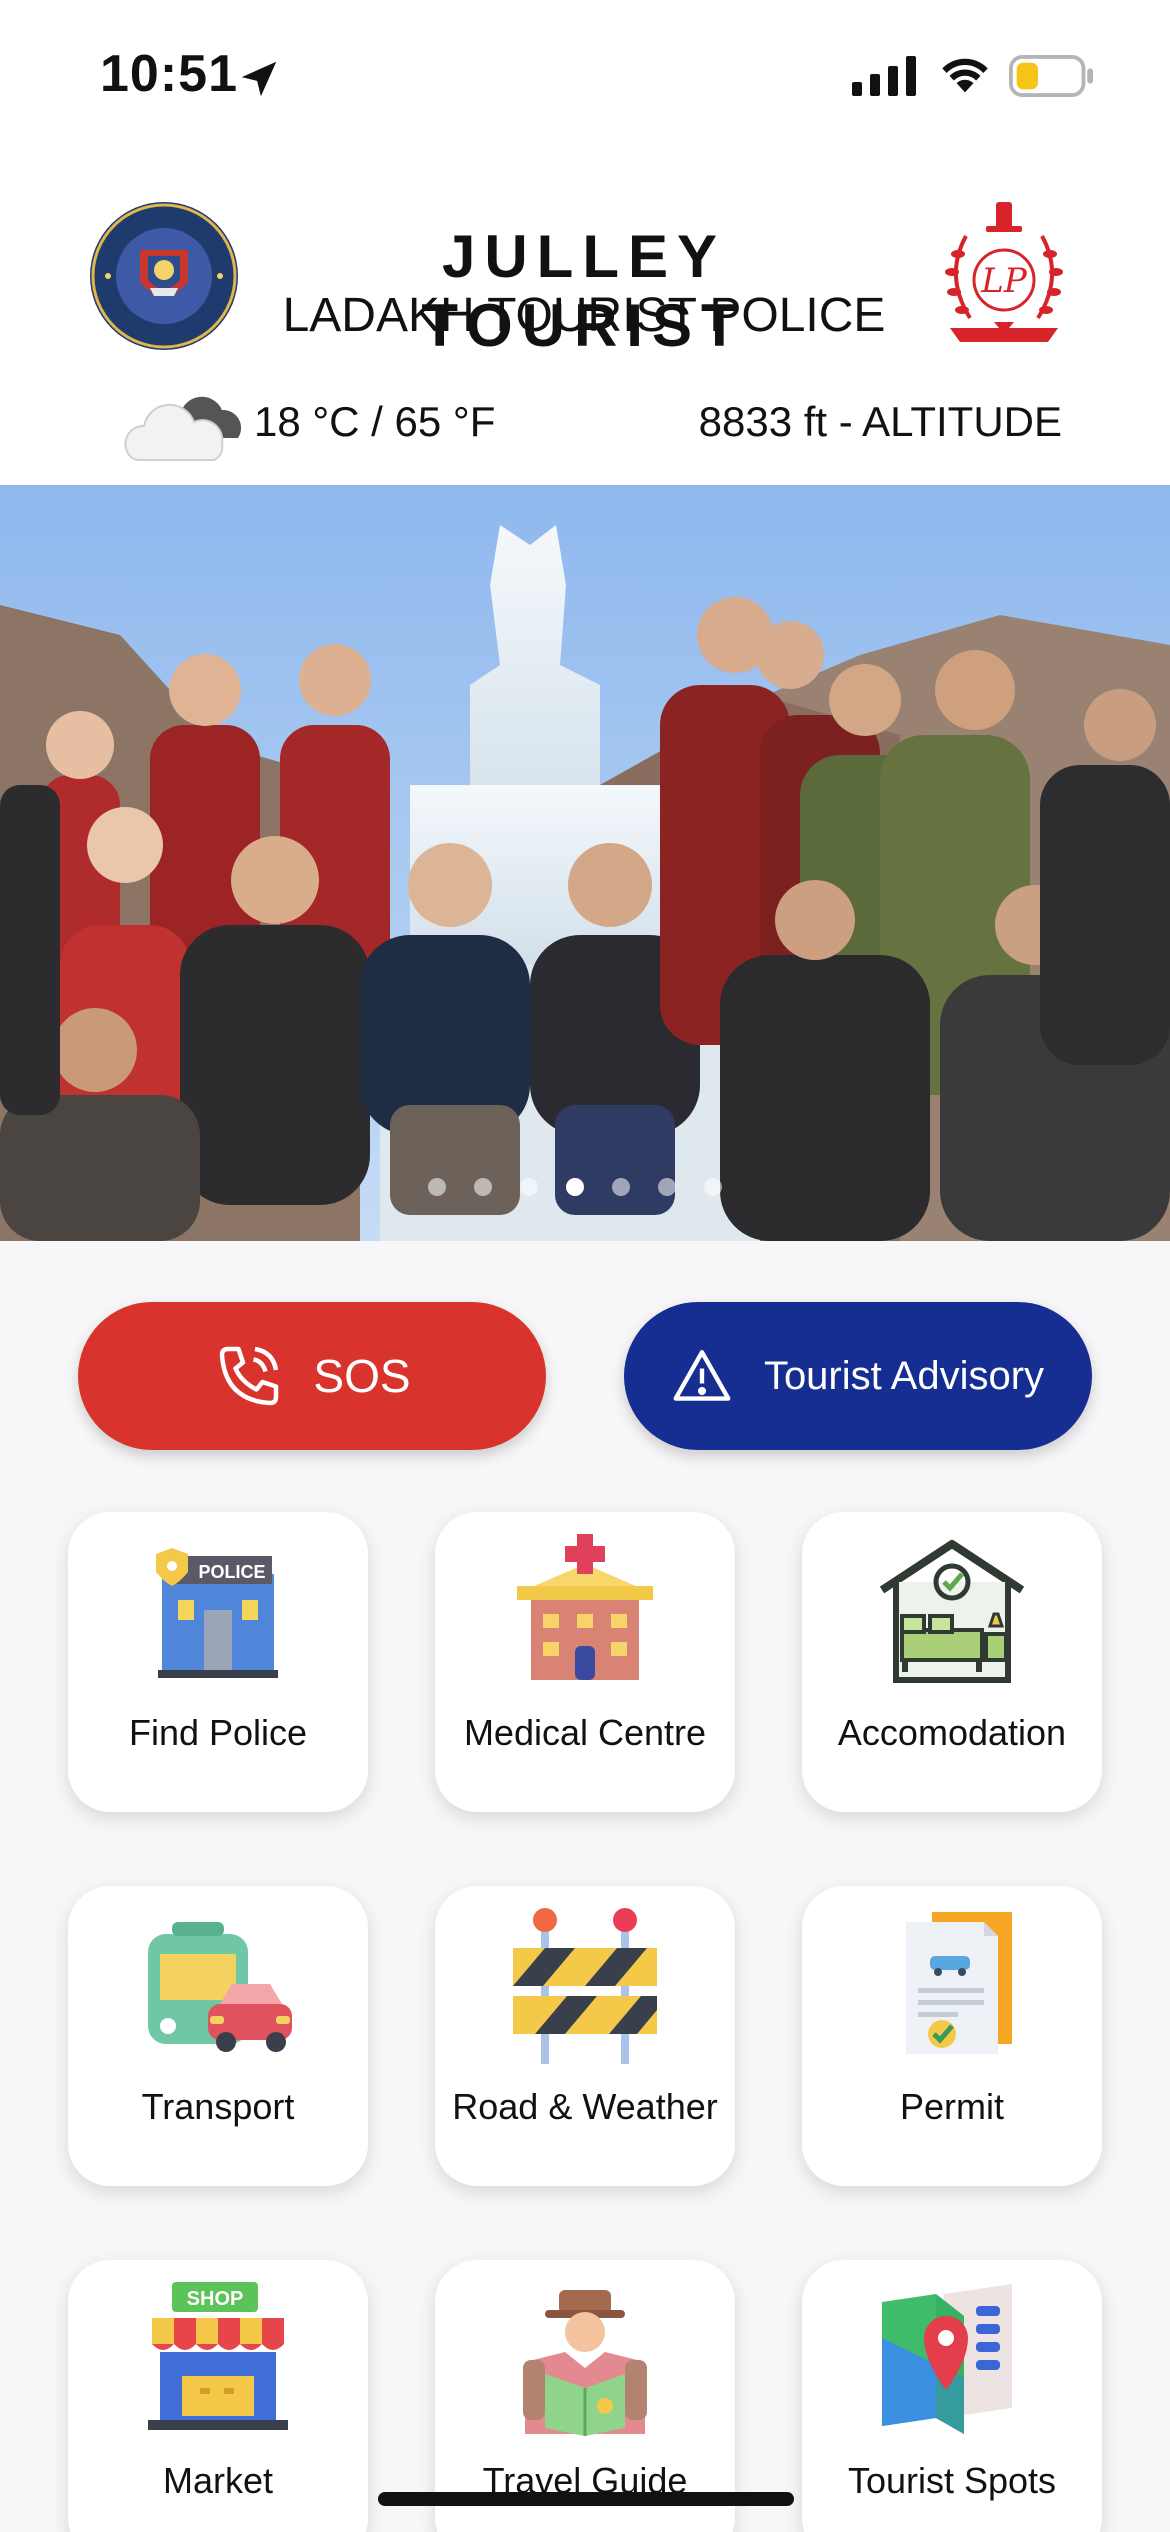 The image size is (1170, 2532). Describe the element at coordinates (215, 2299) in the screenshot. I see `svg-text: SHOP` at that location.